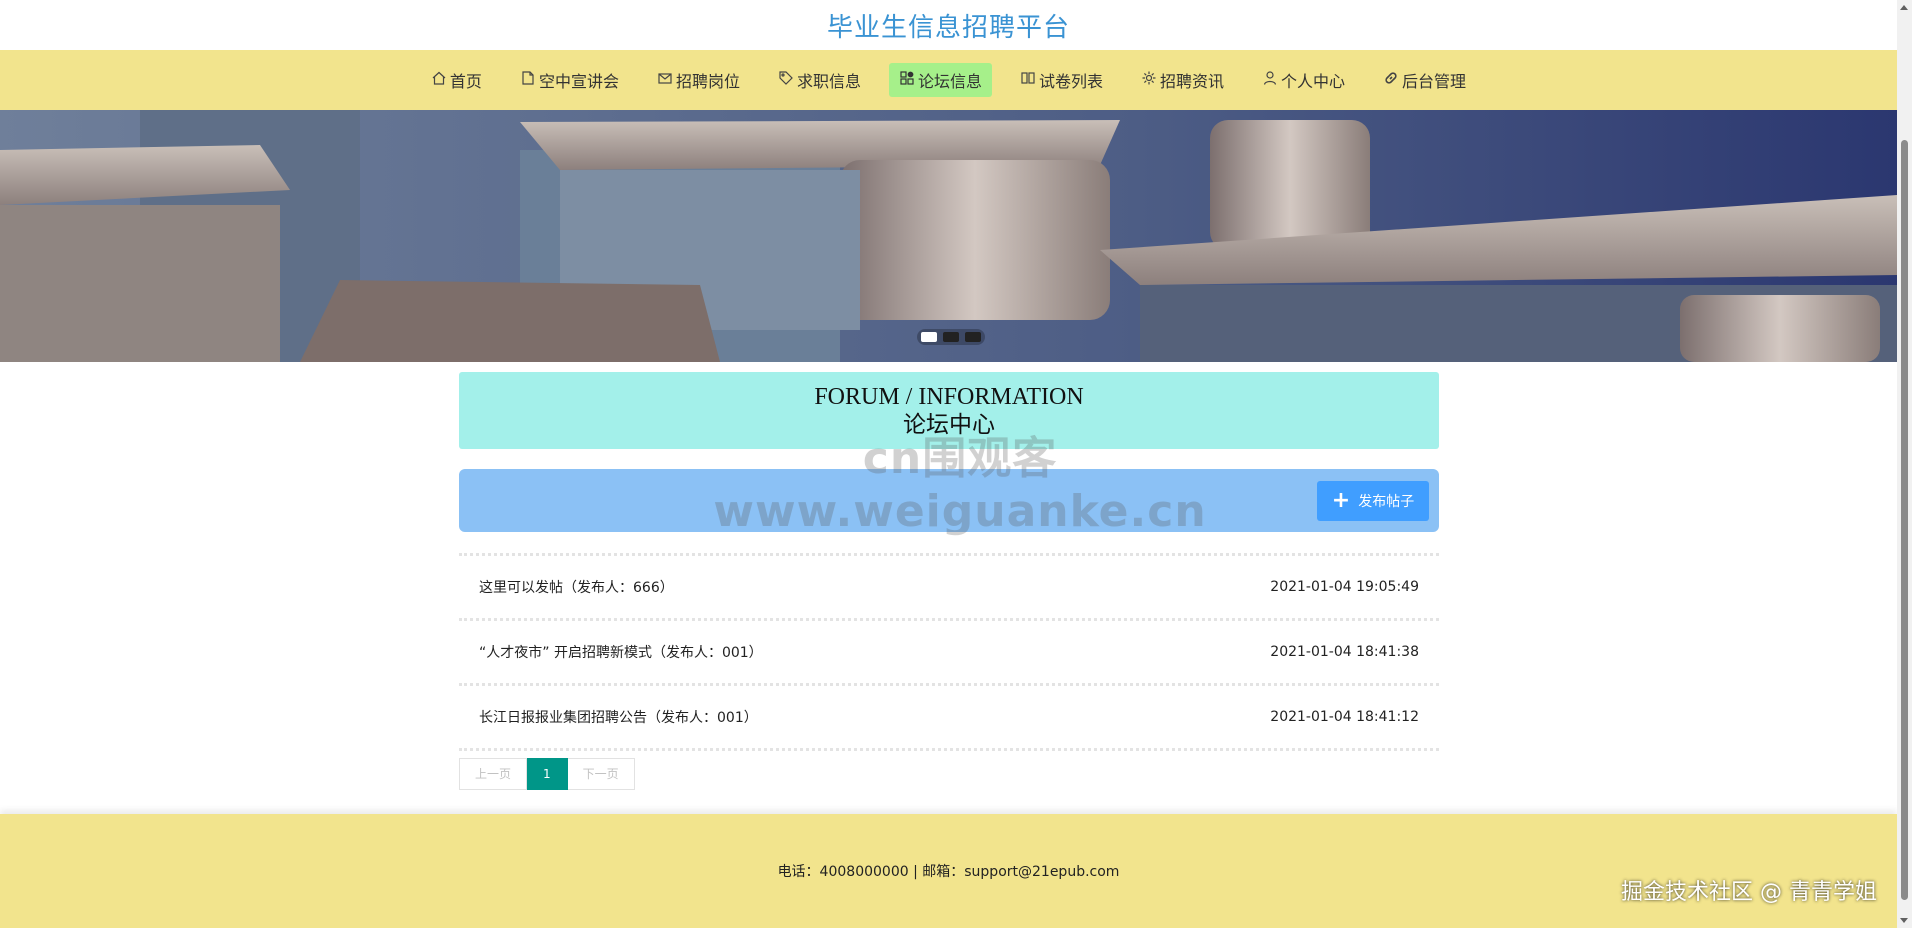 This screenshot has height=928, width=1912. Describe the element at coordinates (1028, 80) in the screenshot. I see `read-icon` at that location.